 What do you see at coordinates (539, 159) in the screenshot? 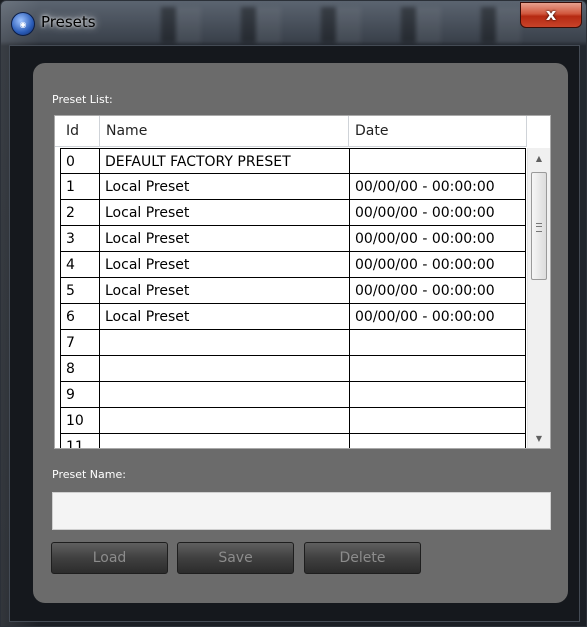
I see `chevron-up-icon: ▲` at bounding box center [539, 159].